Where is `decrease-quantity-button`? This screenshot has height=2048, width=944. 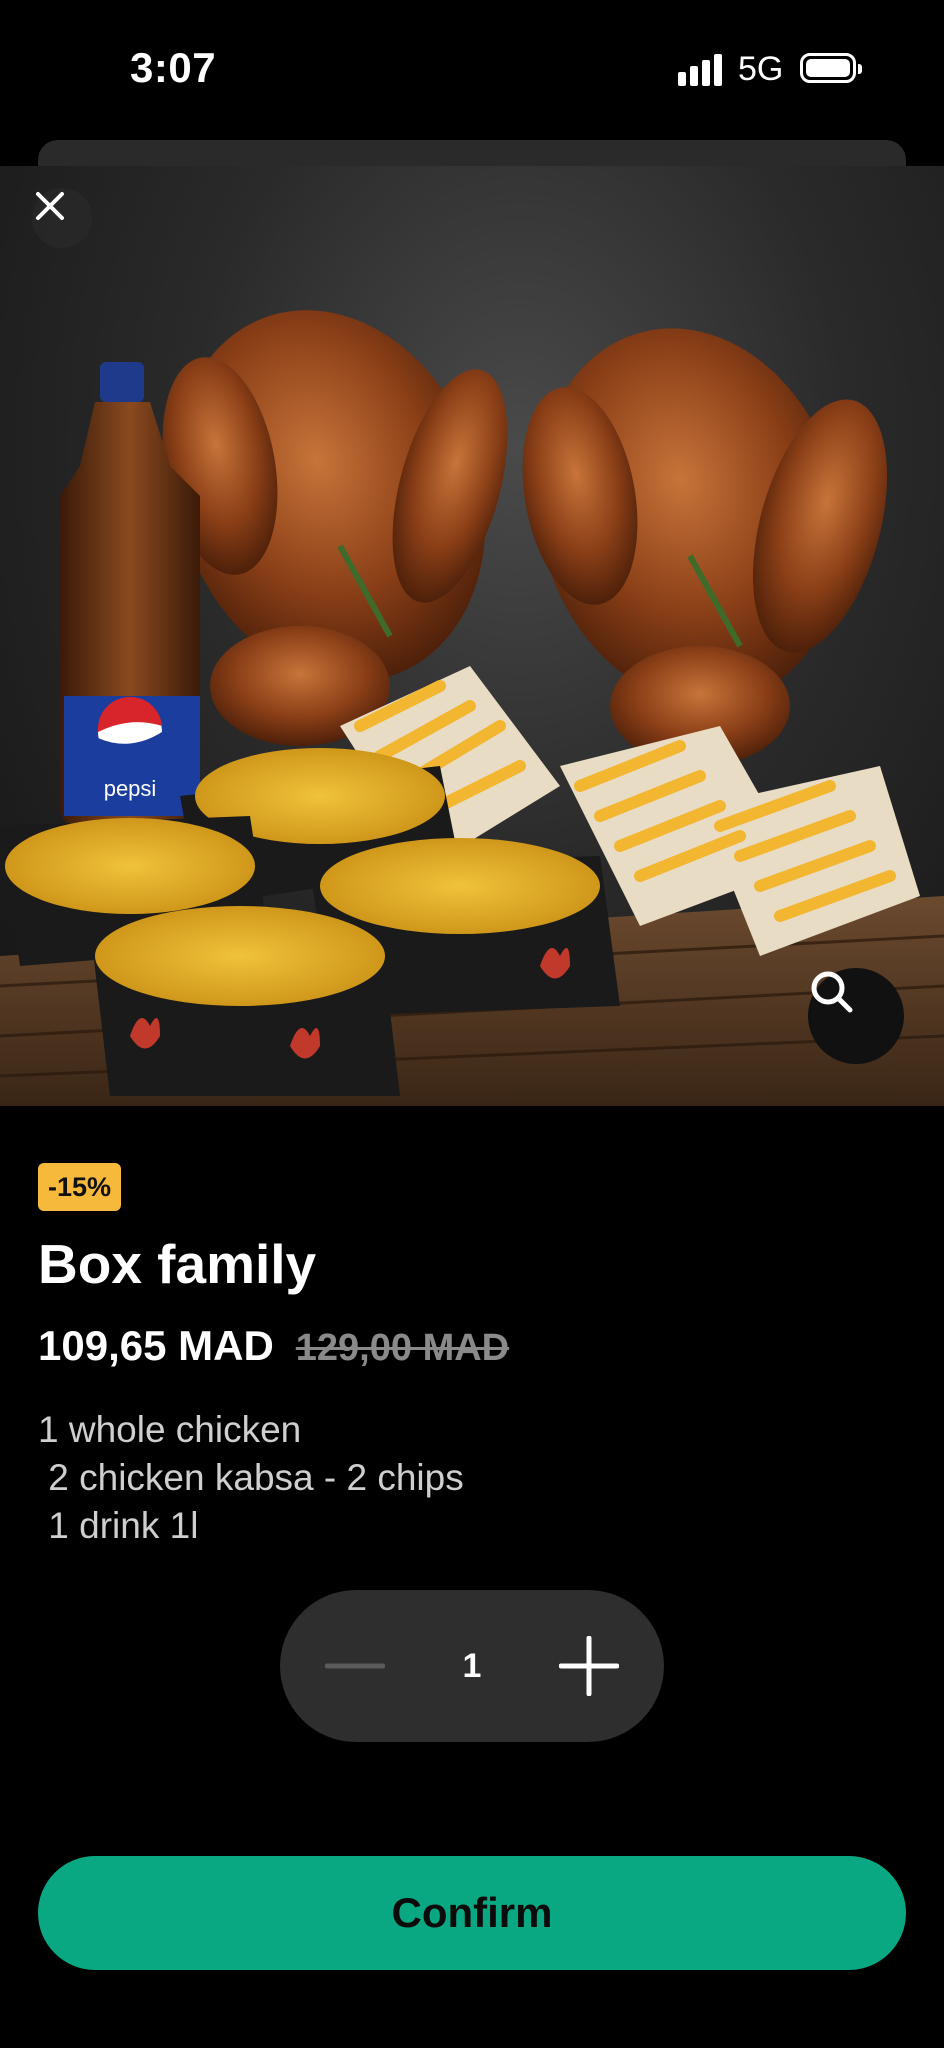
decrease-quantity-button is located at coordinates (355, 1666).